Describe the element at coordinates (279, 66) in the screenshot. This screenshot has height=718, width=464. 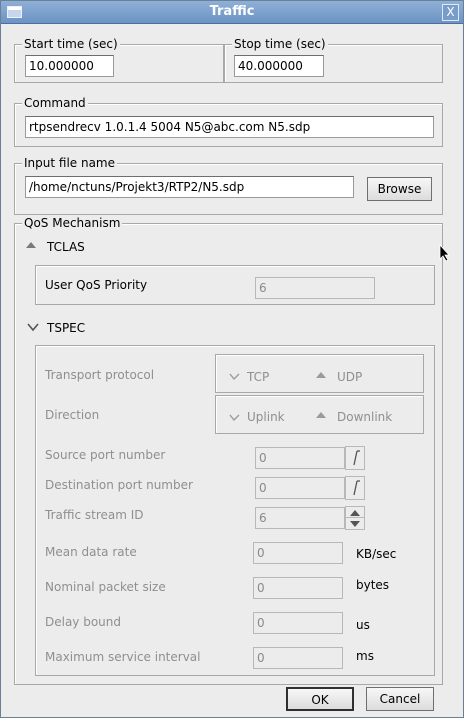
I see `stop-time-input: 40.000000` at that location.